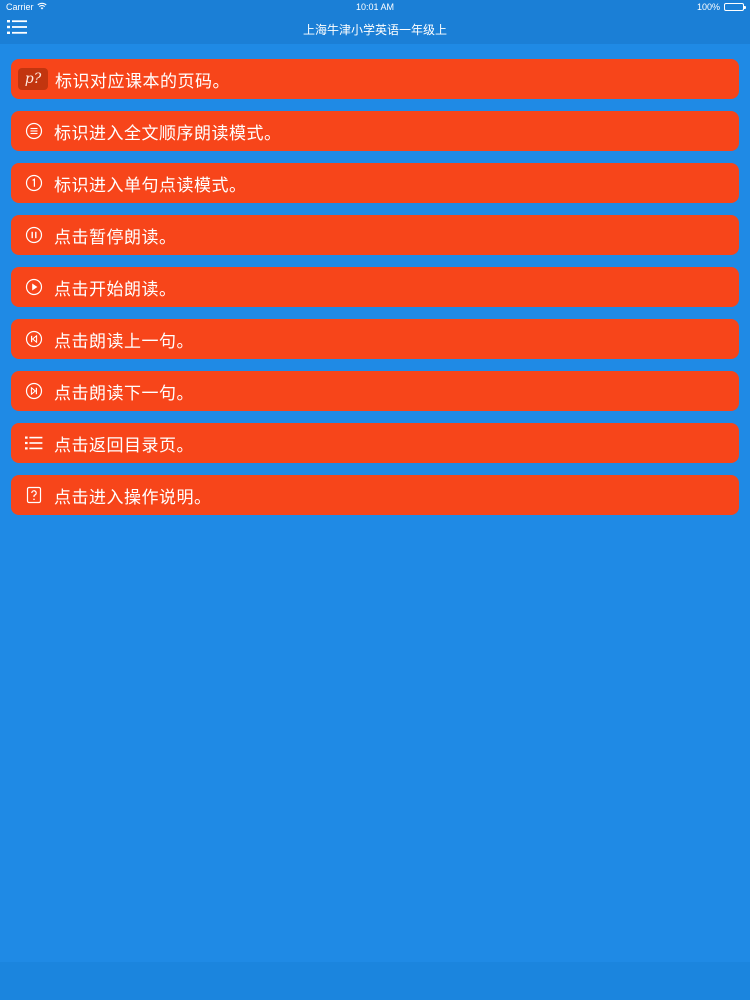  What do you see at coordinates (375, 339) in the screenshot?
I see `list-item-previous: 点击朗读上一句。` at bounding box center [375, 339].